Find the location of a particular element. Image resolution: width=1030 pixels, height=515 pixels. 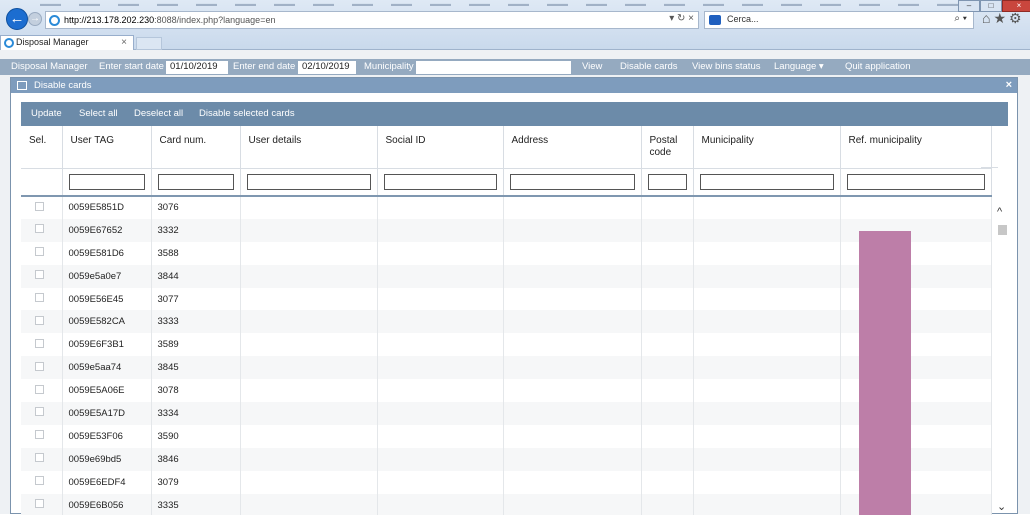

browser-tab: Disposal Manager × is located at coordinates (67, 42).